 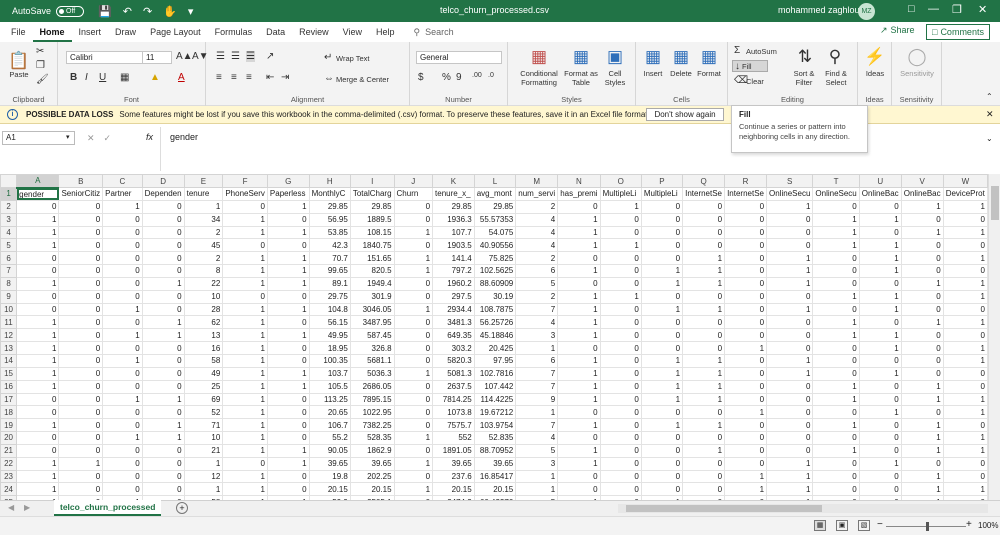 I want to click on menu-home: Home, so click(x=52, y=32).